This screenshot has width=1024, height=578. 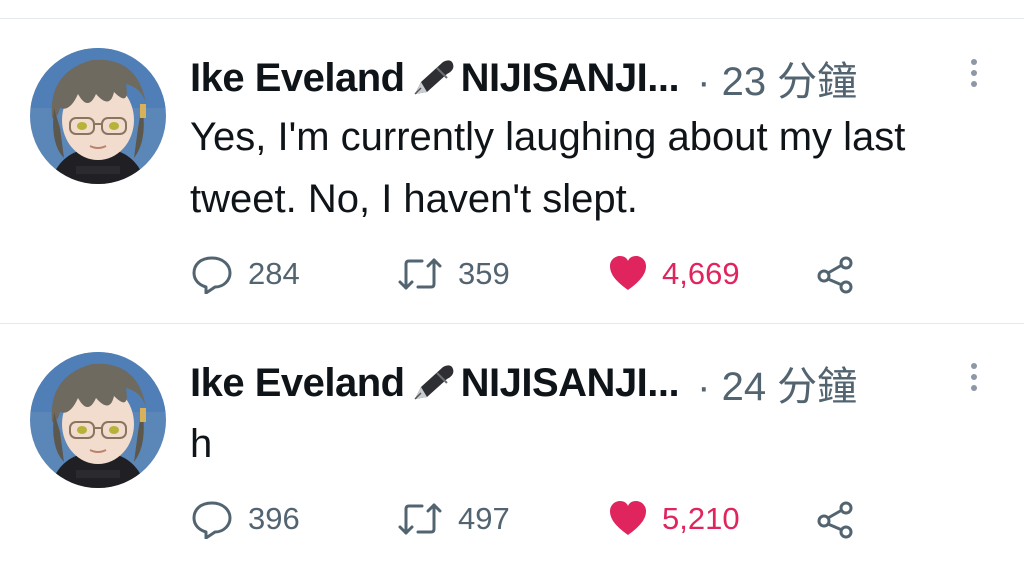 What do you see at coordinates (540, 274) in the screenshot?
I see `tweet-actions: 284 359 4,669` at bounding box center [540, 274].